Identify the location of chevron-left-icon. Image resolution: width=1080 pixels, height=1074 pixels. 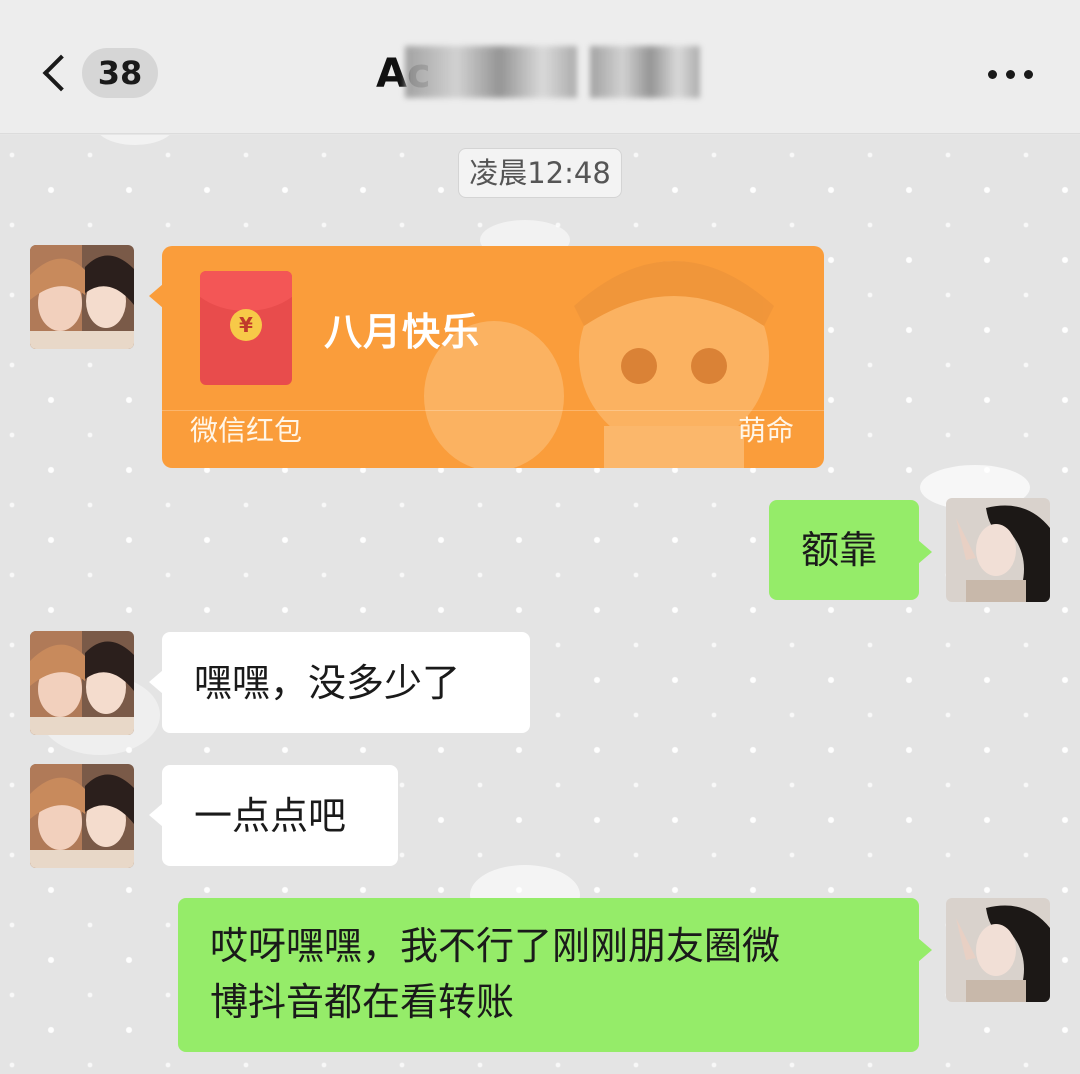
(61, 73).